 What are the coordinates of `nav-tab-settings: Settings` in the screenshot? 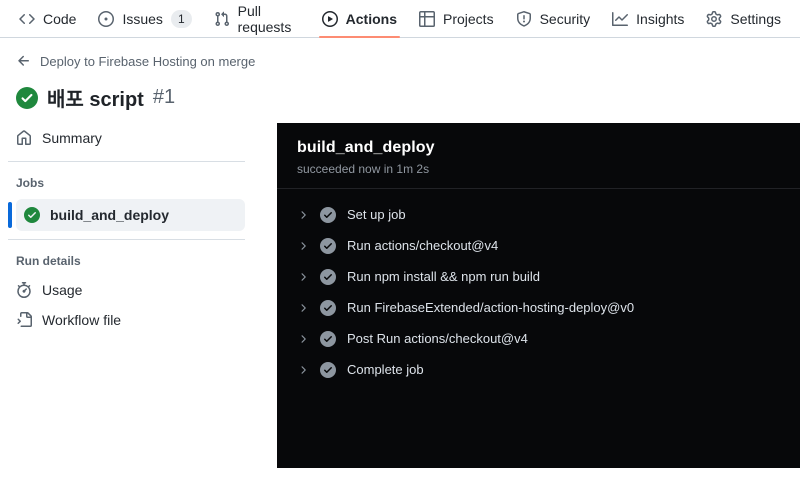 It's located at (743, 18).